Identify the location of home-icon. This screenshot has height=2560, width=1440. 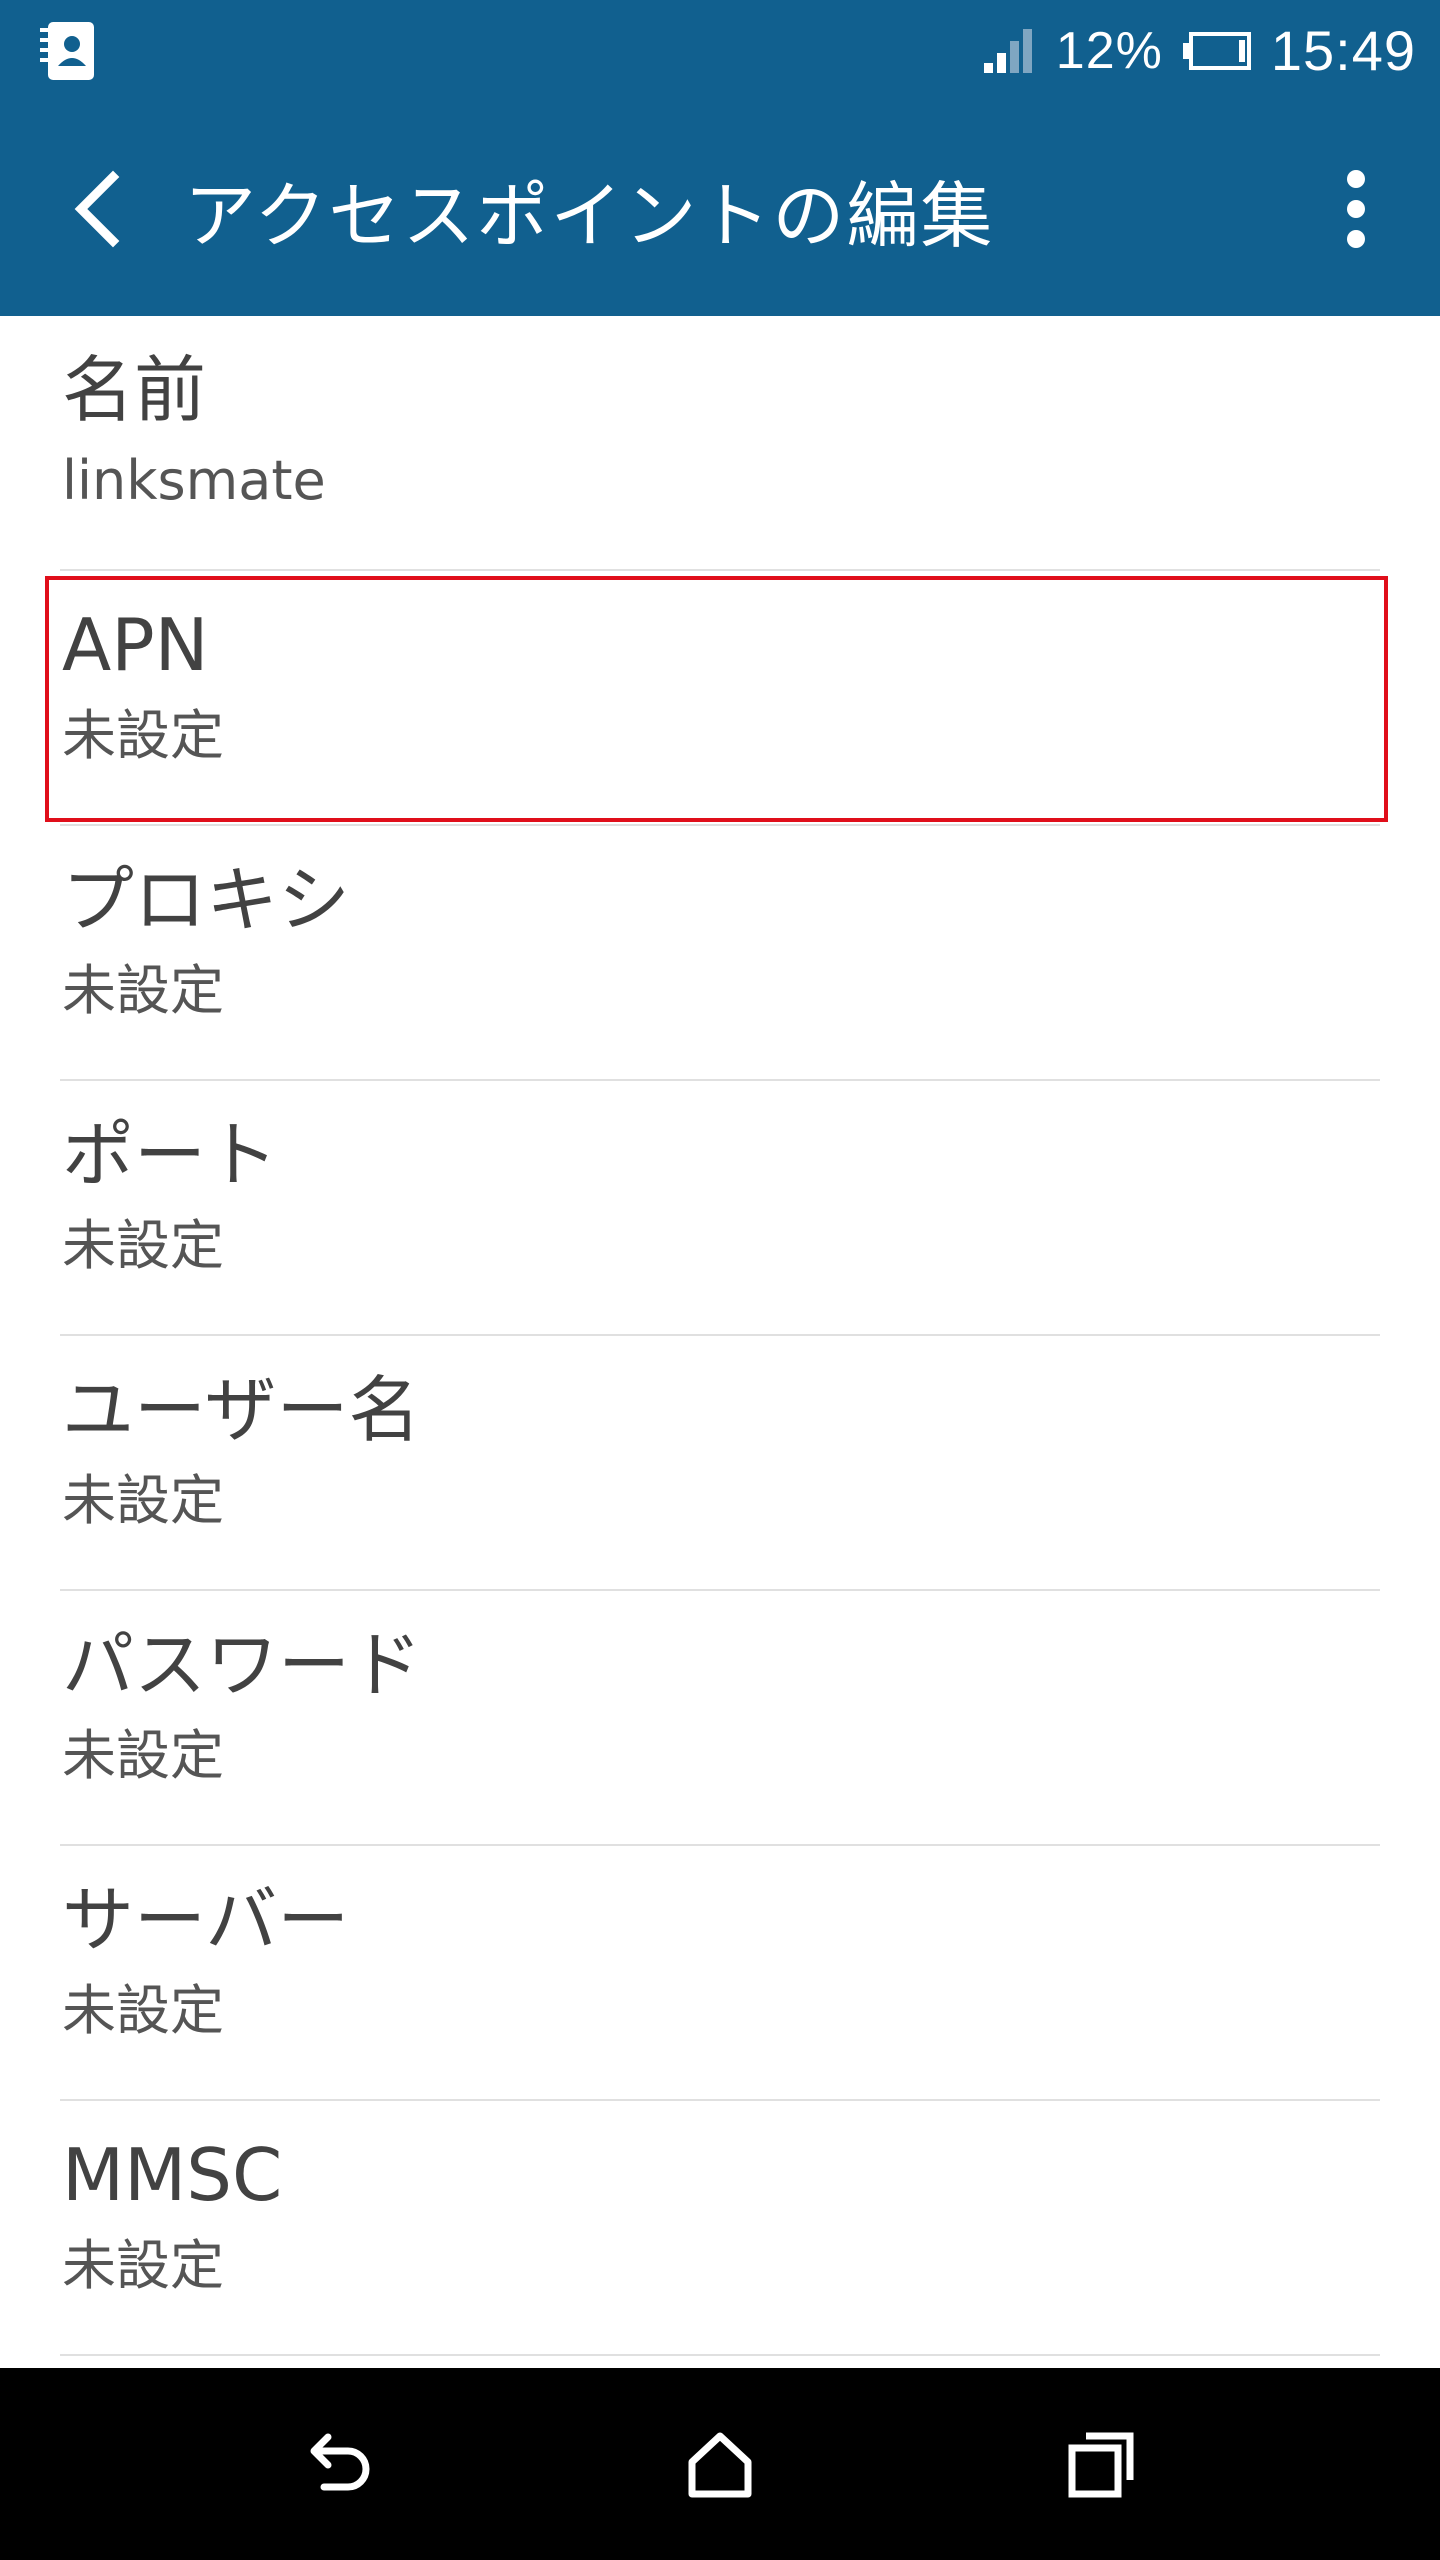
(720, 2465).